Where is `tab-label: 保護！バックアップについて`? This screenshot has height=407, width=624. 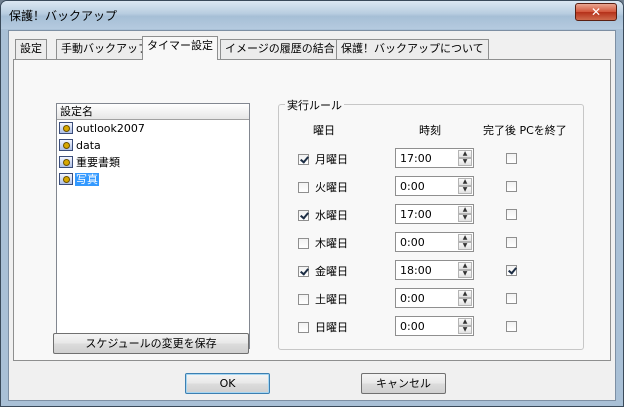 tab-label: 保護！バックアップについて is located at coordinates (412, 48).